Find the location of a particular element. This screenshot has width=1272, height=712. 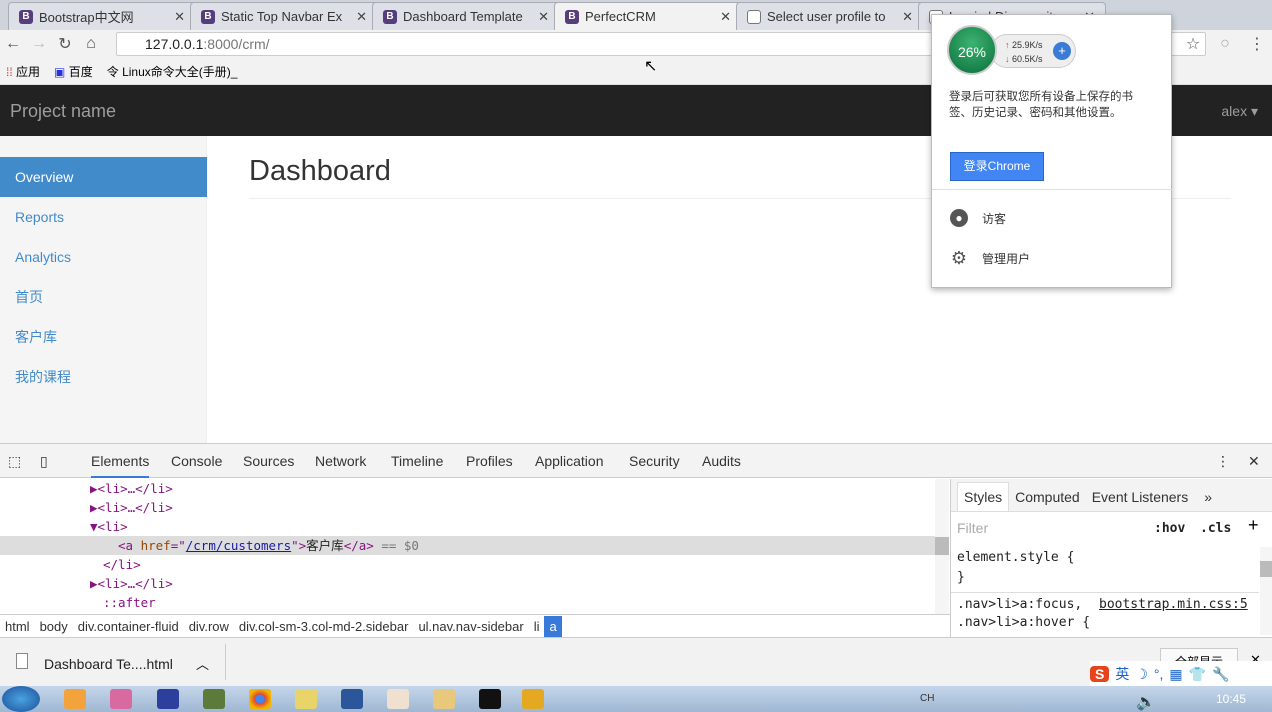

moon-icon: ☽ is located at coordinates (1141, 674).